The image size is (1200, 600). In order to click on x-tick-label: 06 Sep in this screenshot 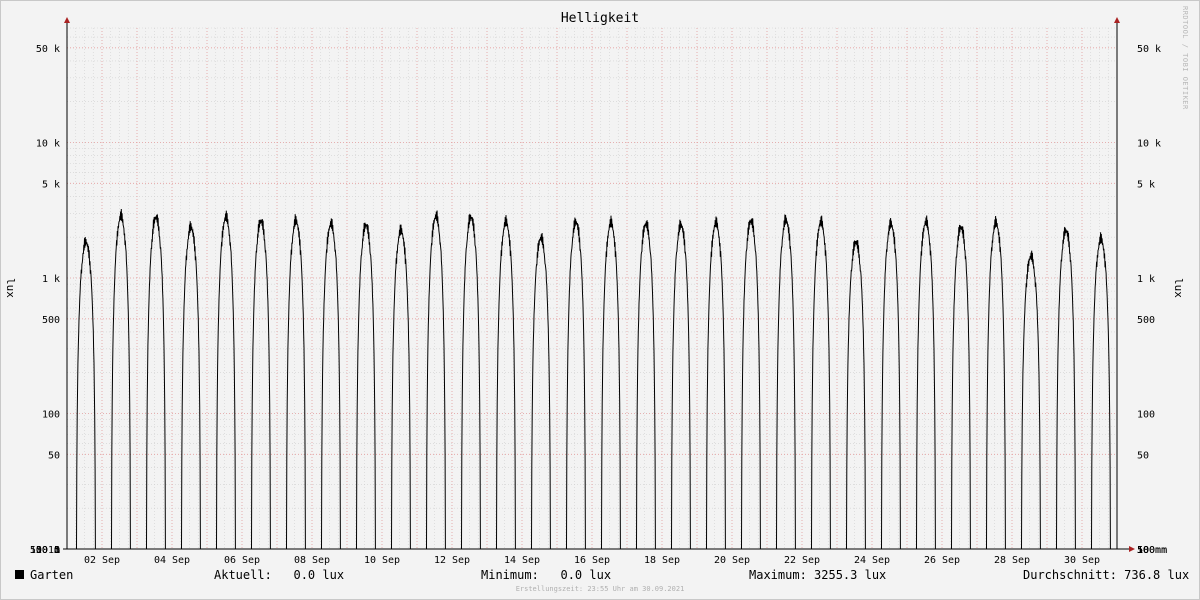, I will do `click(242, 560)`.